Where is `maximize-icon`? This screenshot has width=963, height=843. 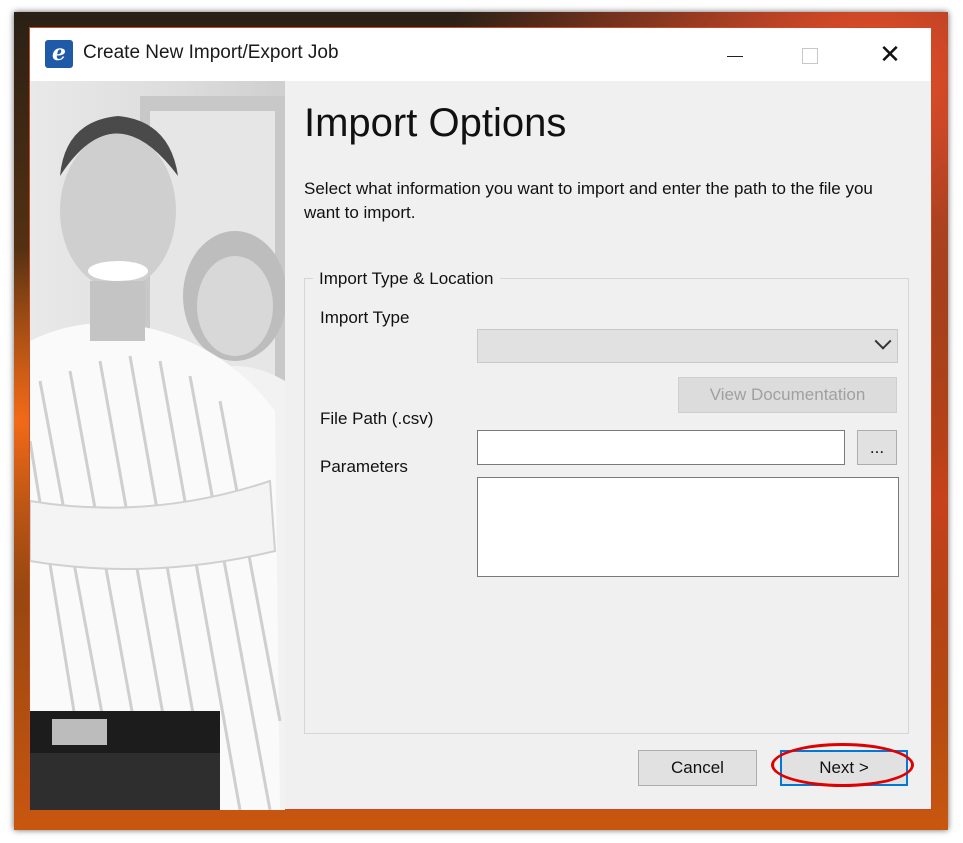 maximize-icon is located at coordinates (810, 56).